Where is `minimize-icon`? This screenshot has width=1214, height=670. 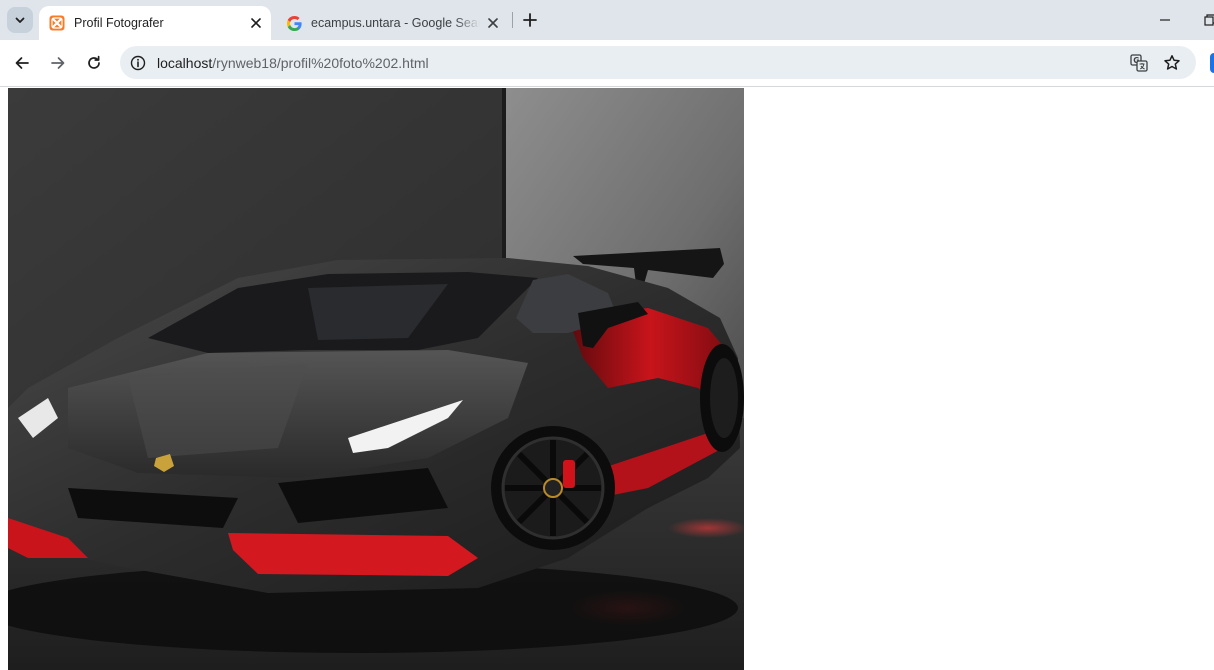 minimize-icon is located at coordinates (1165, 20).